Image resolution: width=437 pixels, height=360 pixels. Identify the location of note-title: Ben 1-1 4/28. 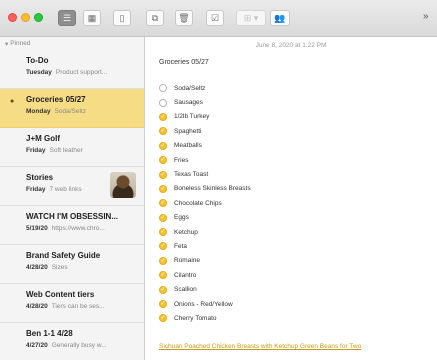
(49, 333).